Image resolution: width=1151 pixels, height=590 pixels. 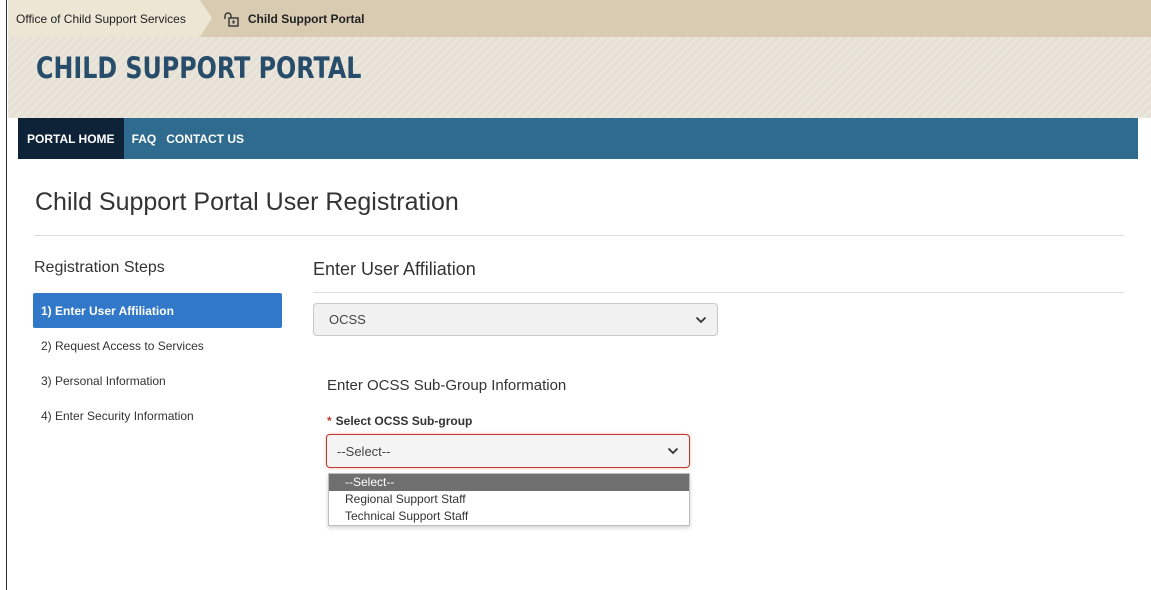 What do you see at coordinates (447, 385) in the screenshot?
I see `subgroup-heading: Enter OCSS Sub-Group Information` at bounding box center [447, 385].